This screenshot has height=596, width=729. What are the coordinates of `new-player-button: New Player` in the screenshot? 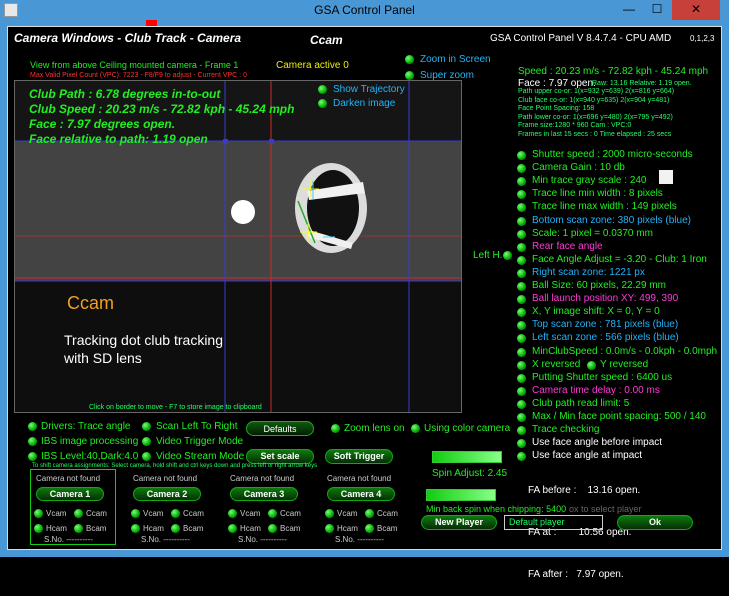 It's located at (459, 522).